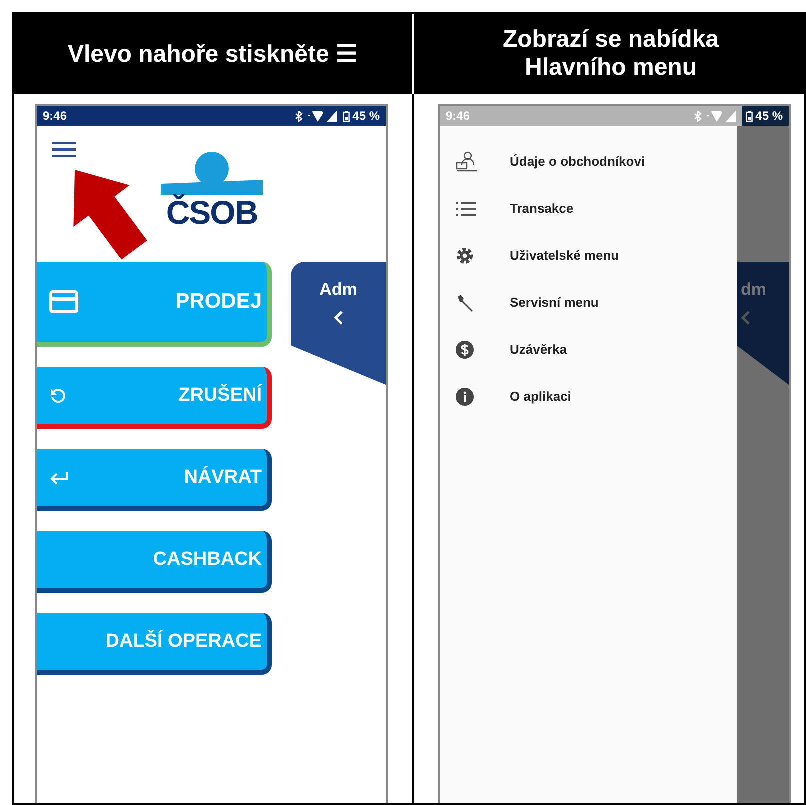 The image size is (806, 805). I want to click on menu-item: Transakce, so click(588, 208).